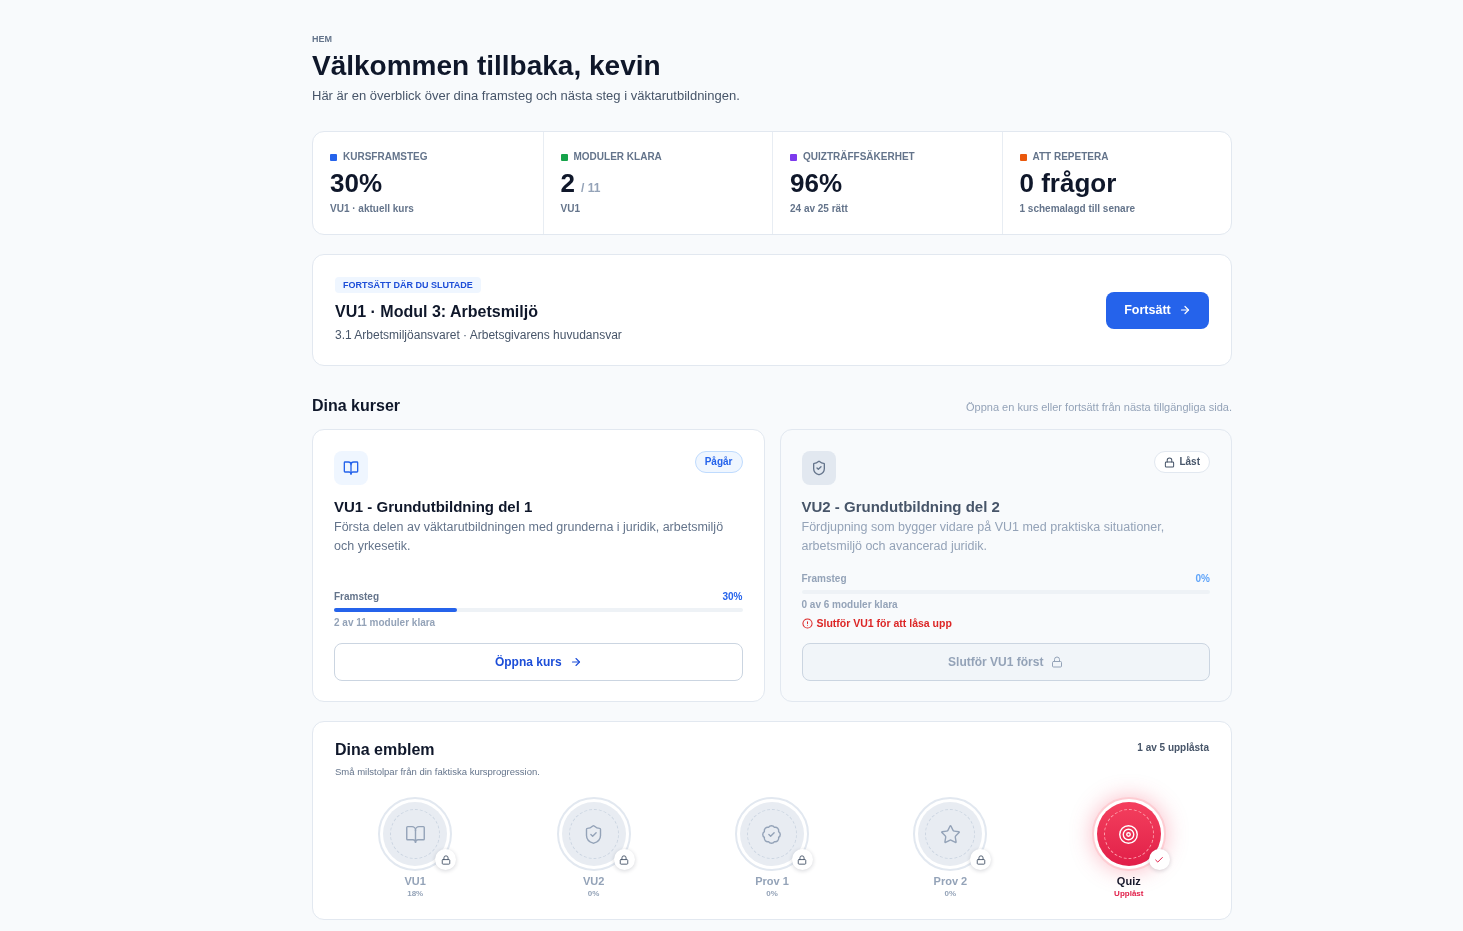 The height and width of the screenshot is (931, 1463). Describe the element at coordinates (1070, 157) in the screenshot. I see `stat-label: ATT REPETERA` at that location.